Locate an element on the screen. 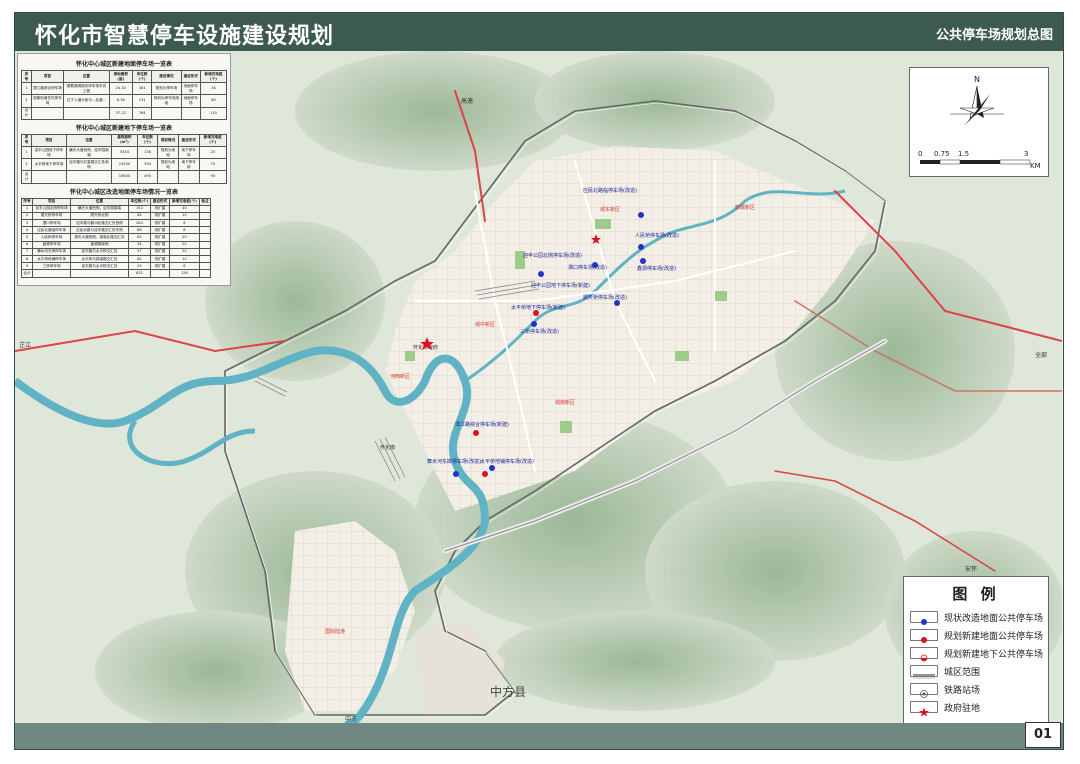  north-arrow-icon: N 0 0.75 1.5 3 KM is located at coordinates (979, 122).